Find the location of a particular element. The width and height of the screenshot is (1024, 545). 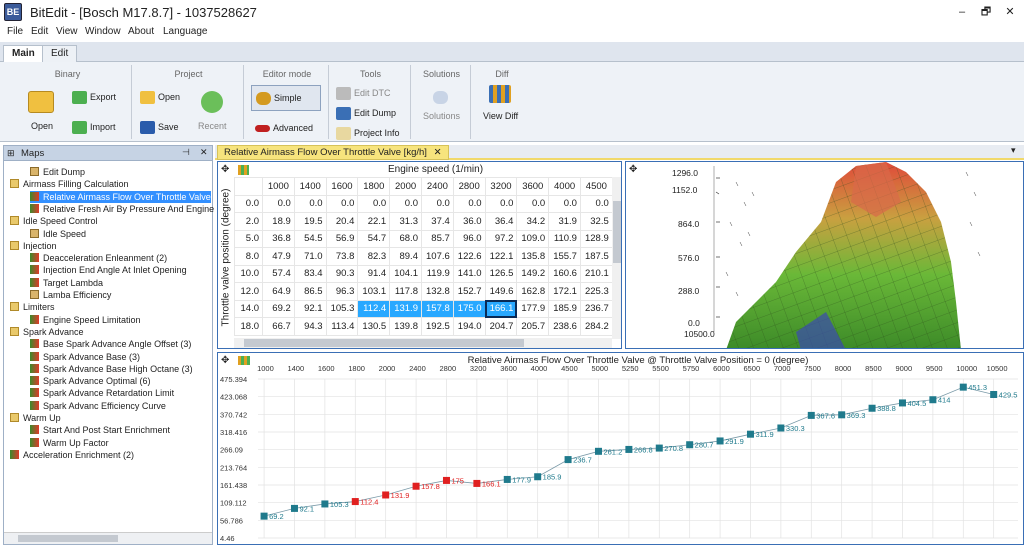

table-cell: 162.8 is located at coordinates (533, 291).